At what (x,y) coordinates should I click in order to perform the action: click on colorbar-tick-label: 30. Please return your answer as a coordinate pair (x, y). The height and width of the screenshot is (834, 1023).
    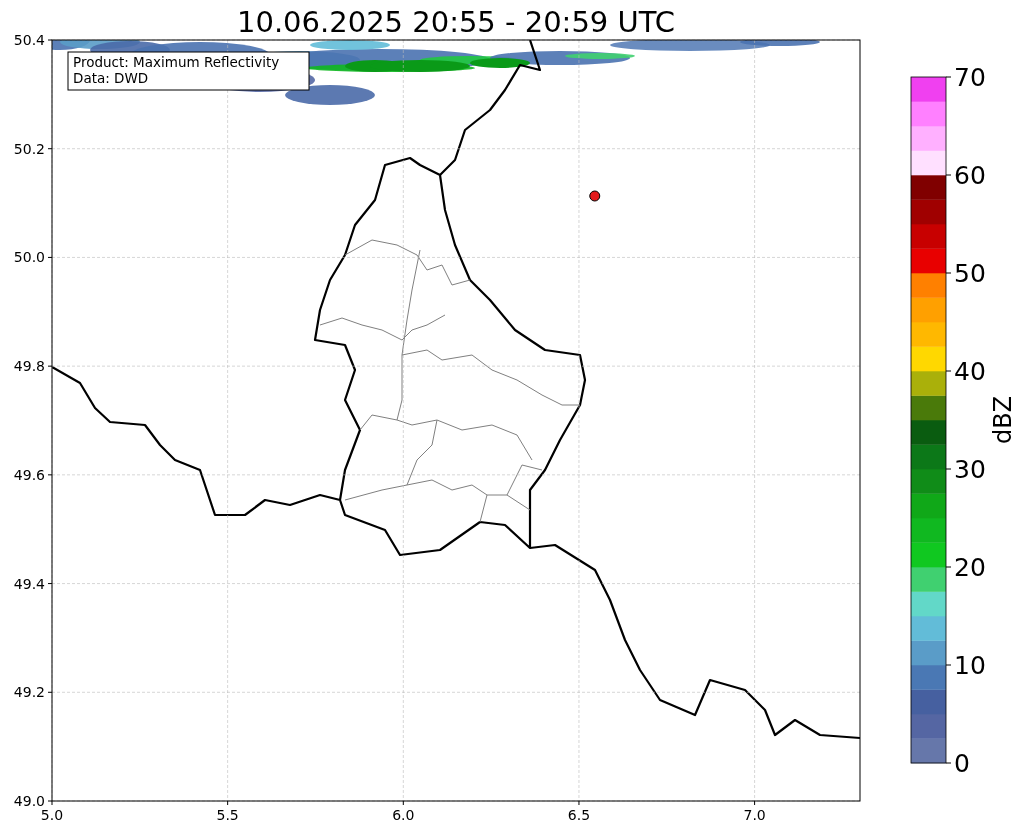
    Looking at the image, I should click on (970, 469).